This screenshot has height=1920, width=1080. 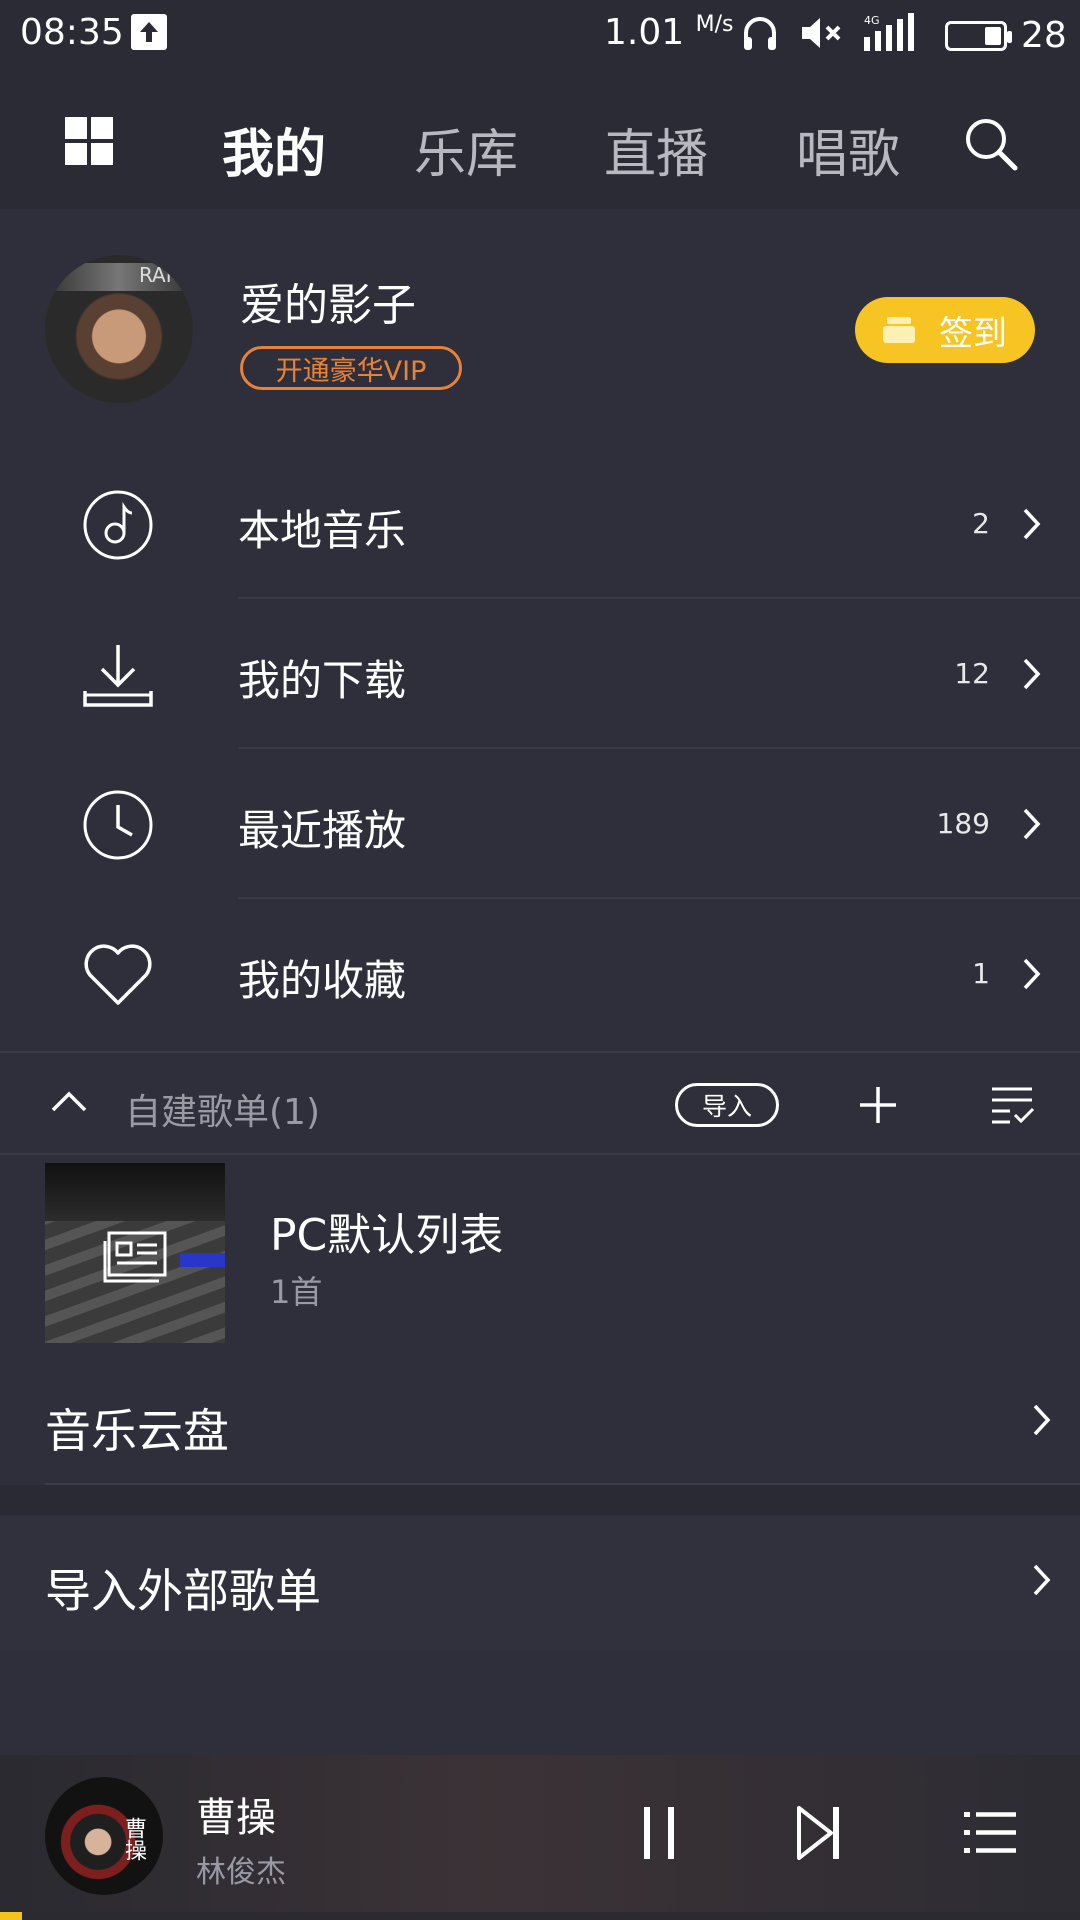 What do you see at coordinates (540, 324) in the screenshot?
I see `profile-section: RAM 爱的影子 开通豪华VIP 签到` at bounding box center [540, 324].